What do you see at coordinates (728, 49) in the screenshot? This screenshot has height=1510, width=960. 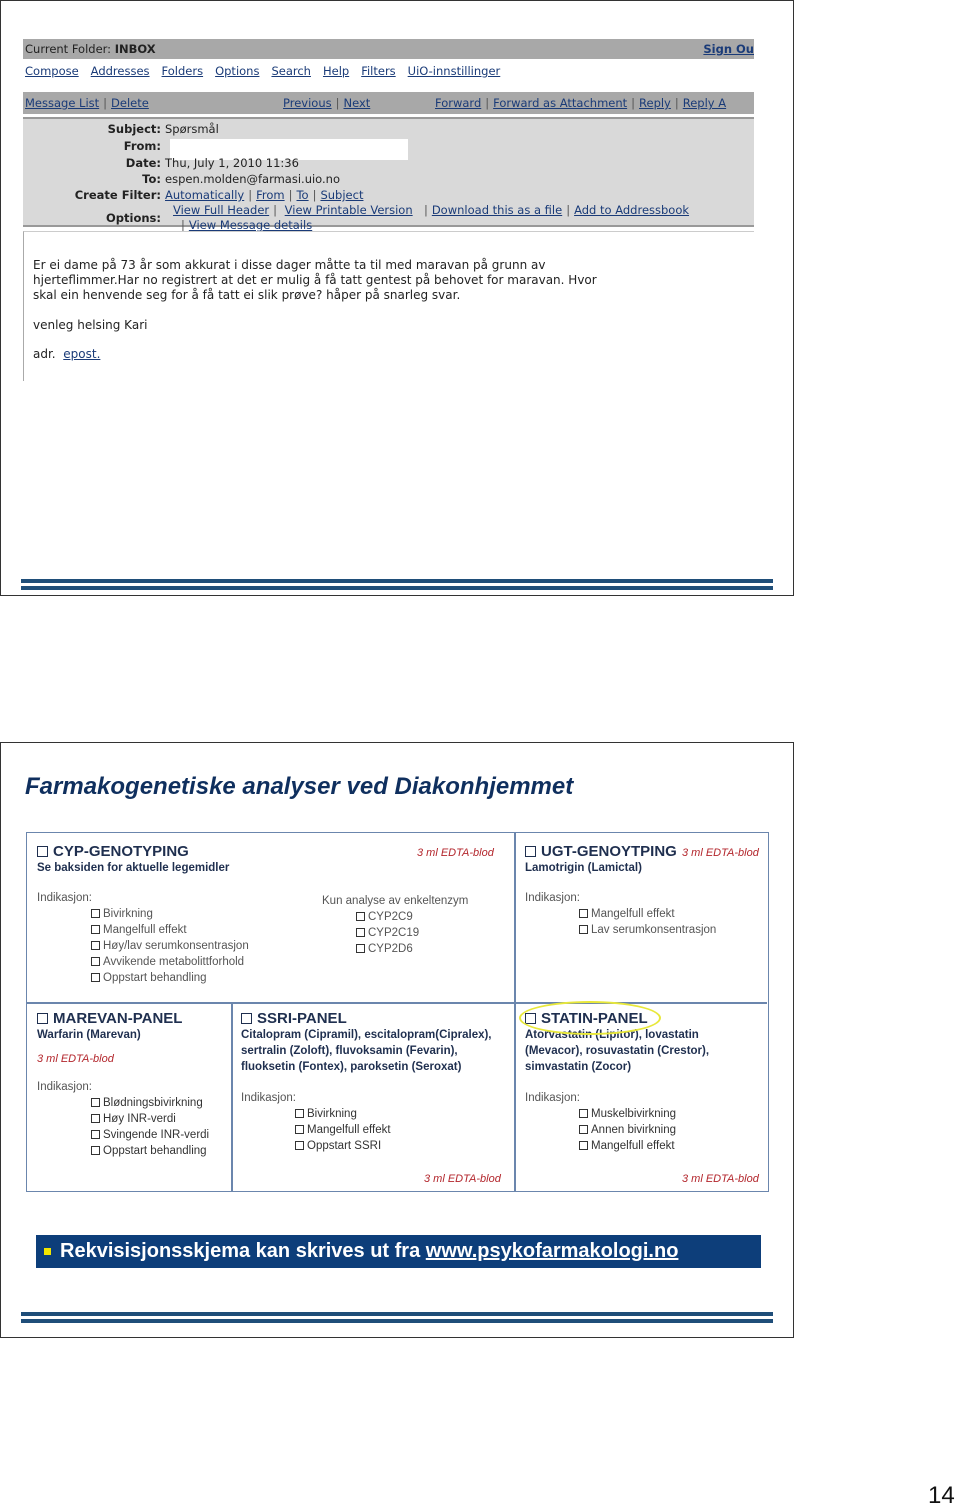 I see `sign-out-link: Sign Ou` at bounding box center [728, 49].